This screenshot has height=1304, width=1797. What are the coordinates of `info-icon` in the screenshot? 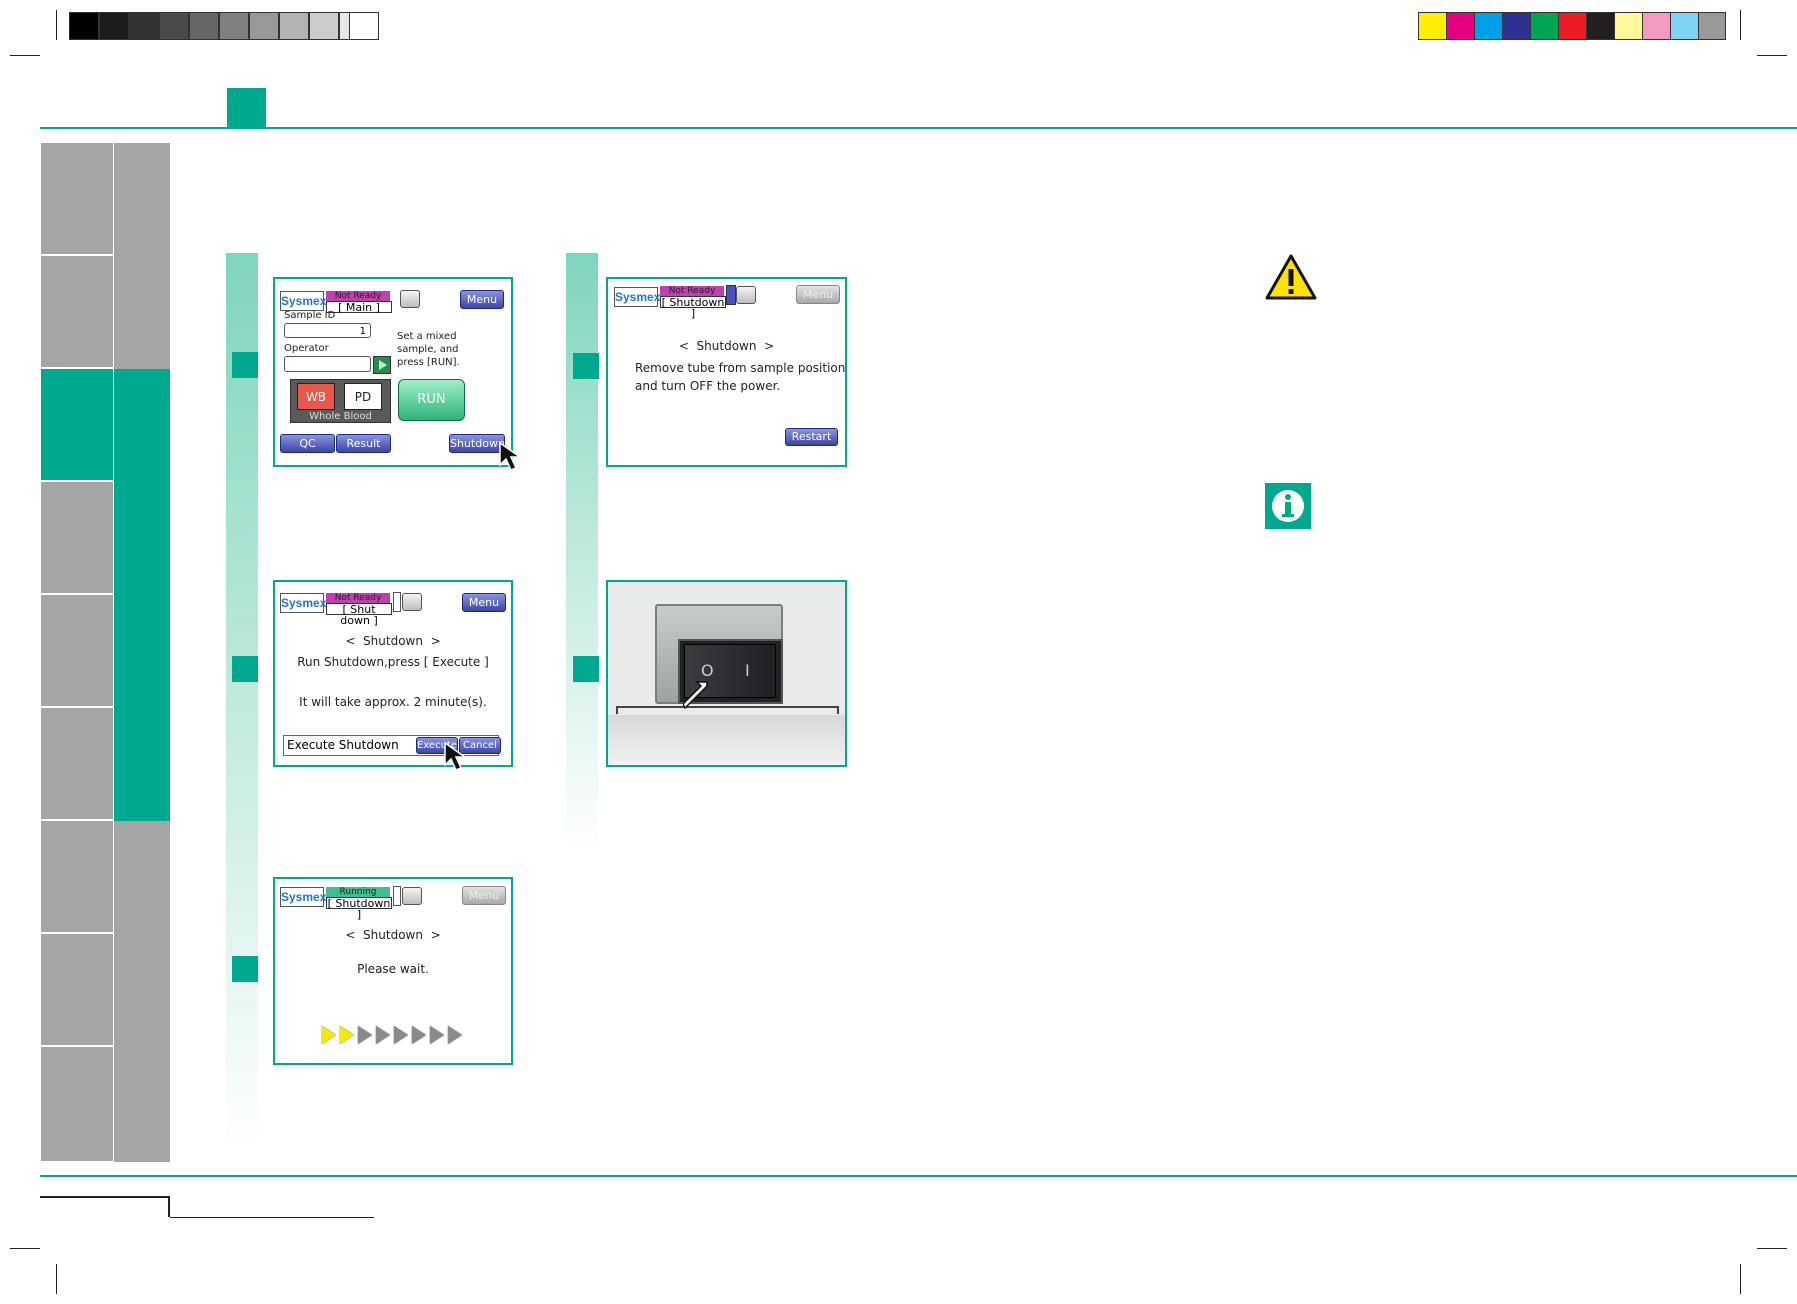 It's located at (1288, 506).